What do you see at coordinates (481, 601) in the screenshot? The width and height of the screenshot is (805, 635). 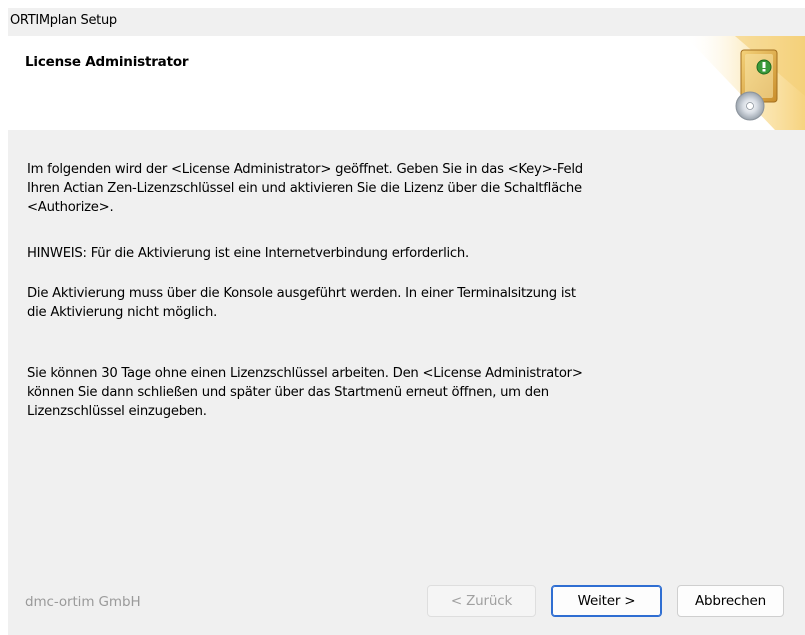 I see `back-button: < Zurück` at bounding box center [481, 601].